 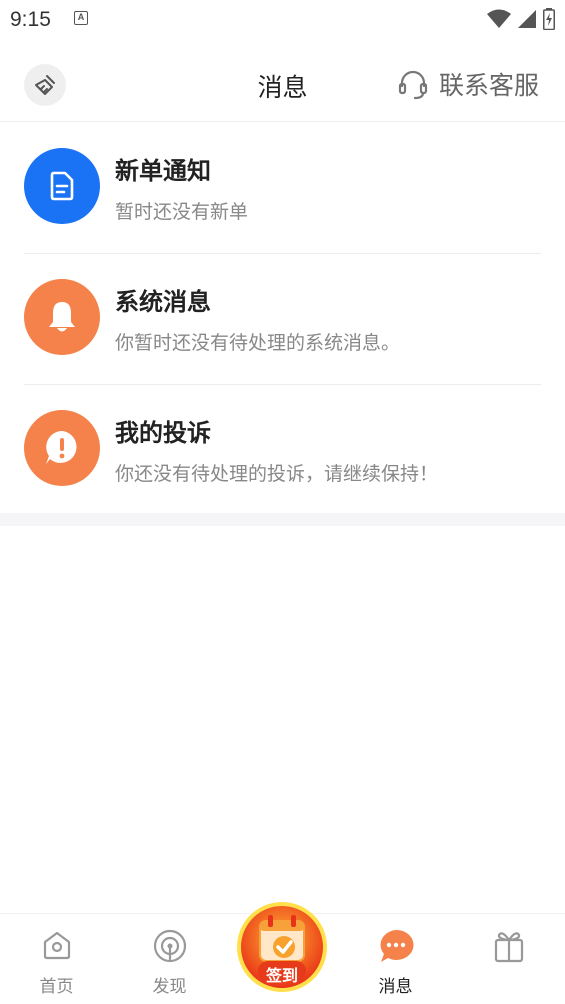 What do you see at coordinates (282, 519) in the screenshot?
I see `section-separator` at bounding box center [282, 519].